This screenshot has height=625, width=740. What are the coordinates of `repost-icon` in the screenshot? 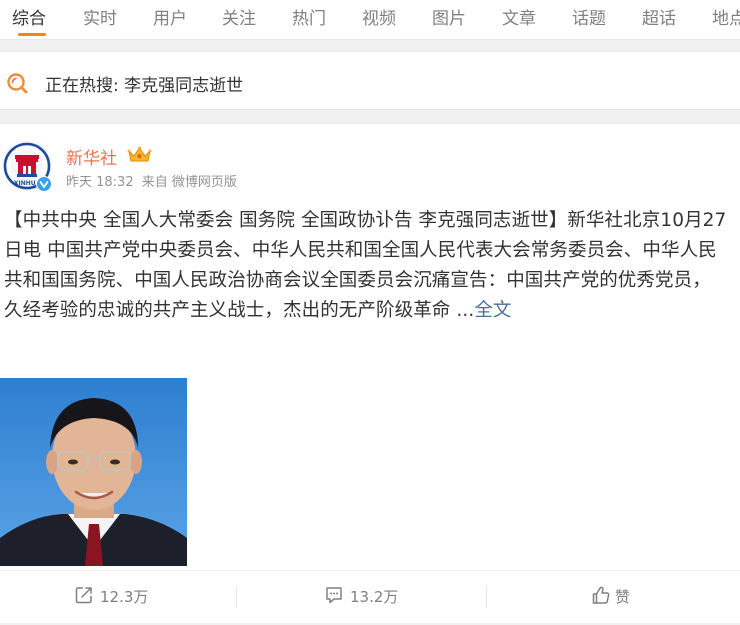 It's located at (83, 595).